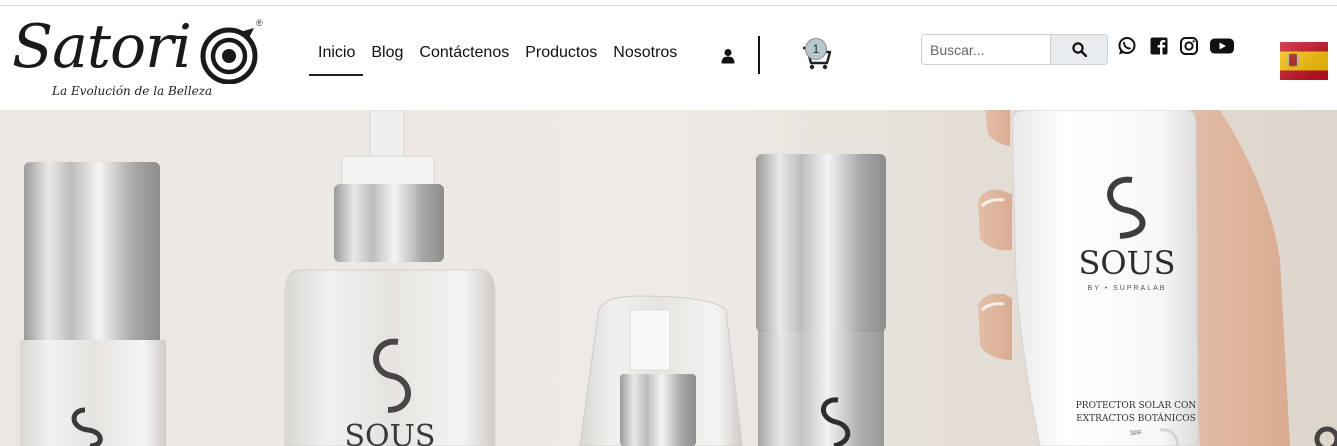 This screenshot has width=1337, height=446. I want to click on instagram-icon, so click(1189, 46).